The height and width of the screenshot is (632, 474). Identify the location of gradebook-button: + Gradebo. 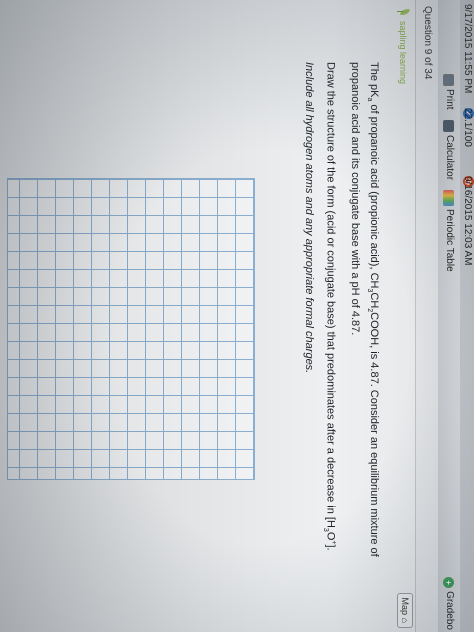
(449, 603).